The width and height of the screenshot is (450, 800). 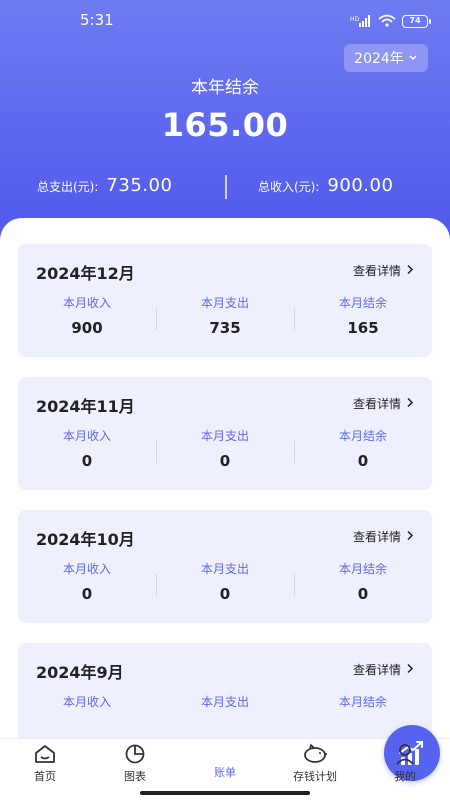 I want to click on nav-home: 首页, so click(x=45, y=763).